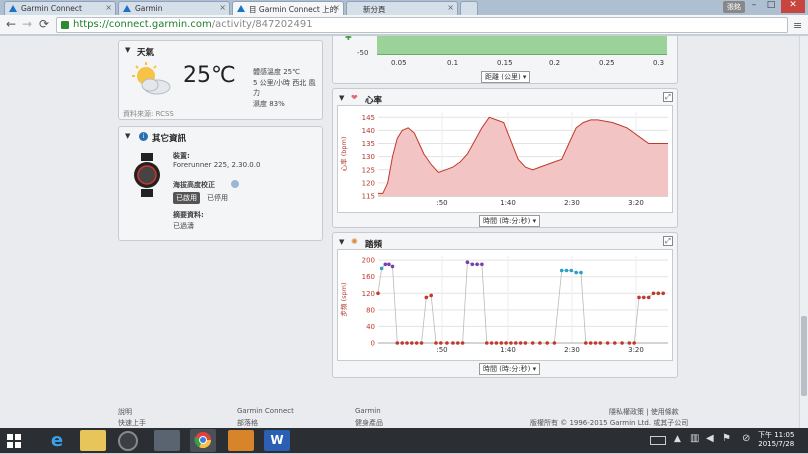  I want to click on url-scheme: https://, so click(91, 24).